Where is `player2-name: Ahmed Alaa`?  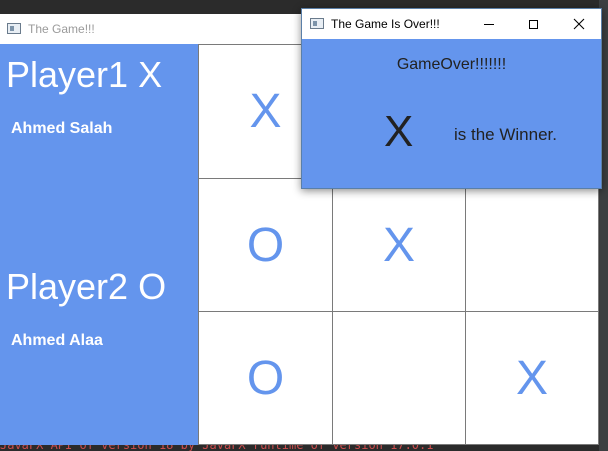 player2-name: Ahmed Alaa is located at coordinates (57, 340).